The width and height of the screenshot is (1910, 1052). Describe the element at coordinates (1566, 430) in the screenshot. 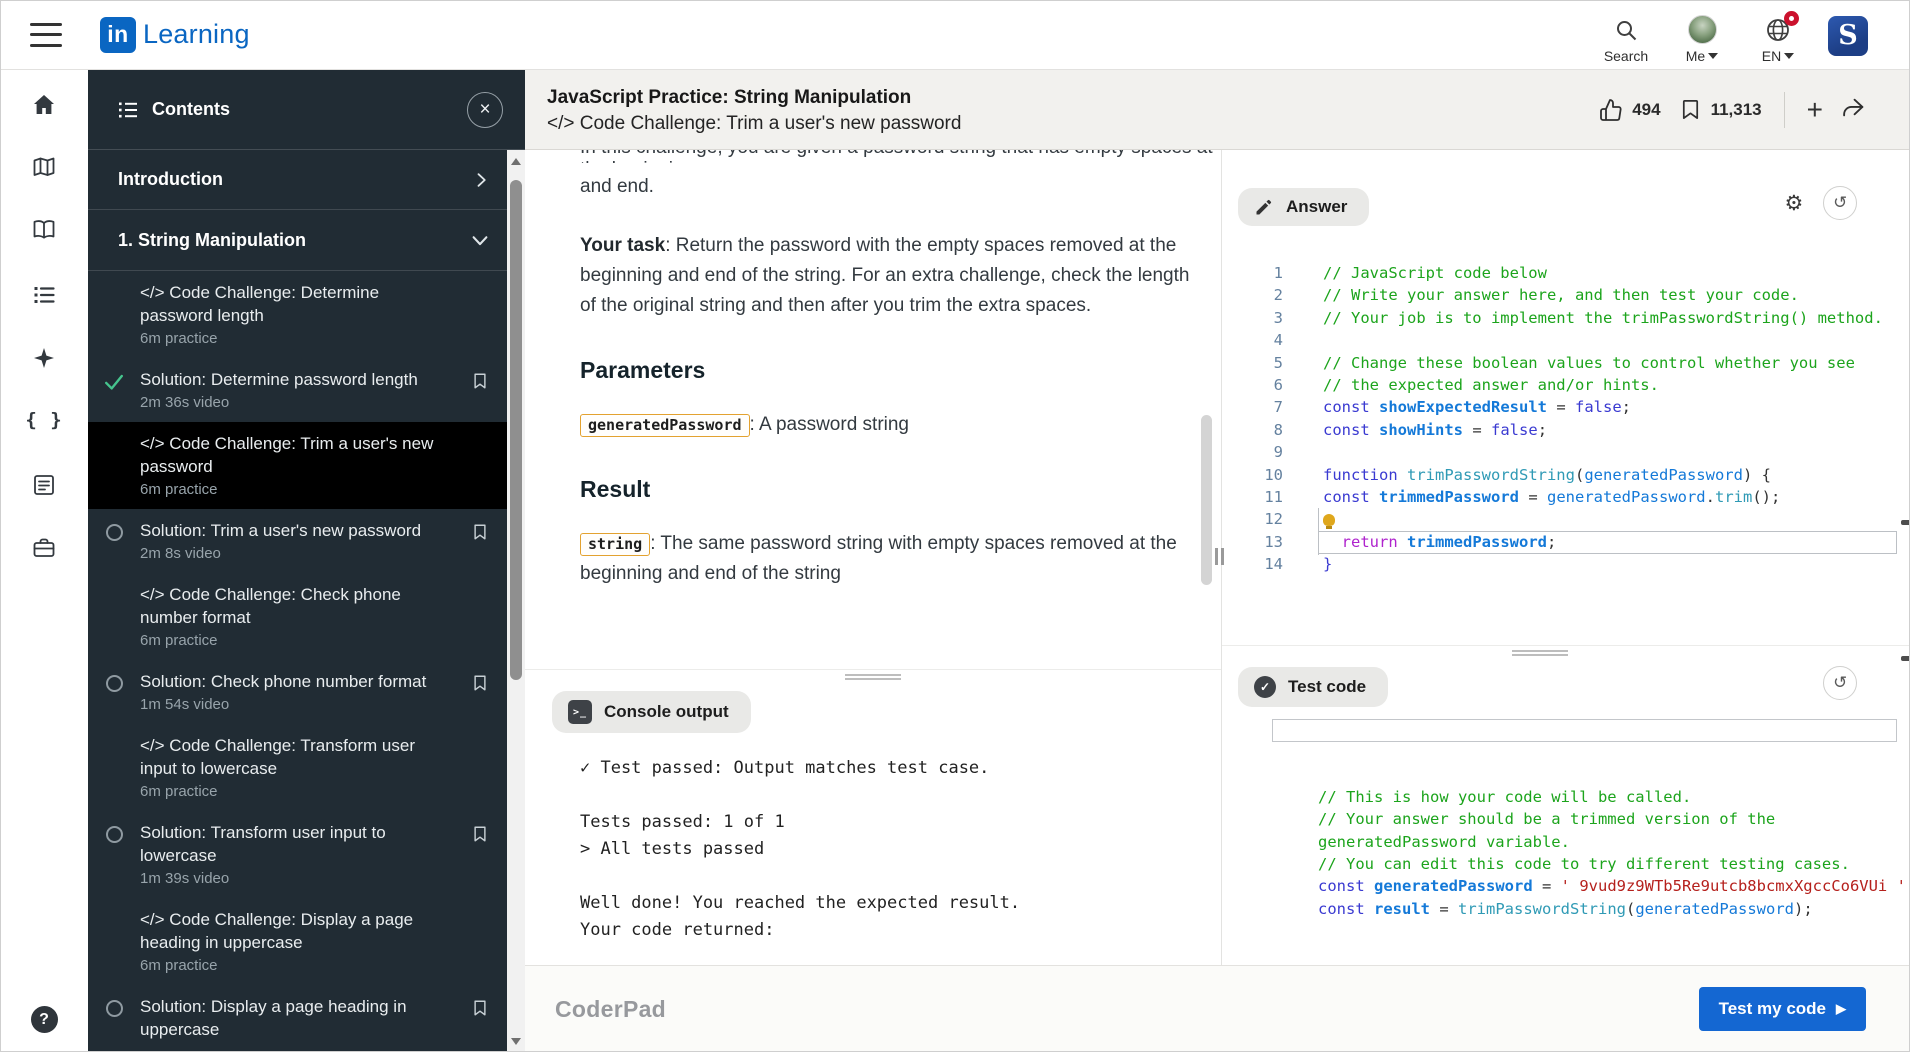

I see `code-line: 8 const showHints = false;` at that location.